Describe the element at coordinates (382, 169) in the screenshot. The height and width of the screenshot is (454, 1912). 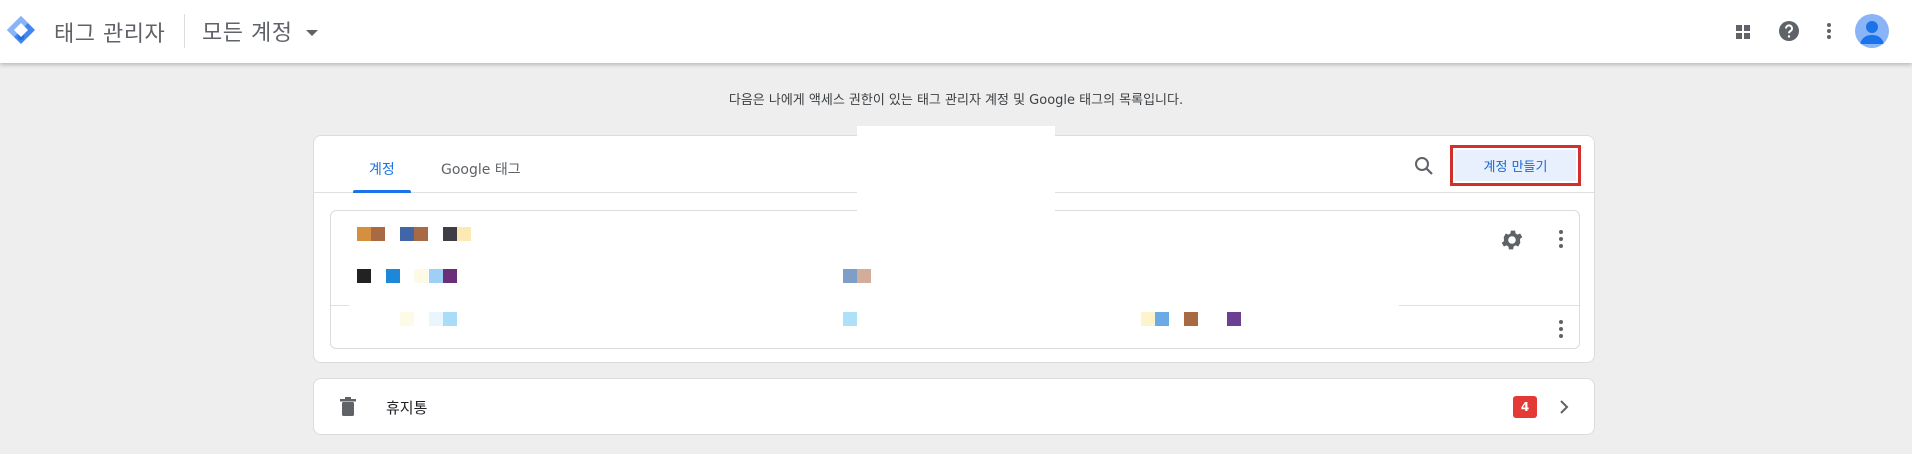
I see `tab-accounts: 계정` at that location.